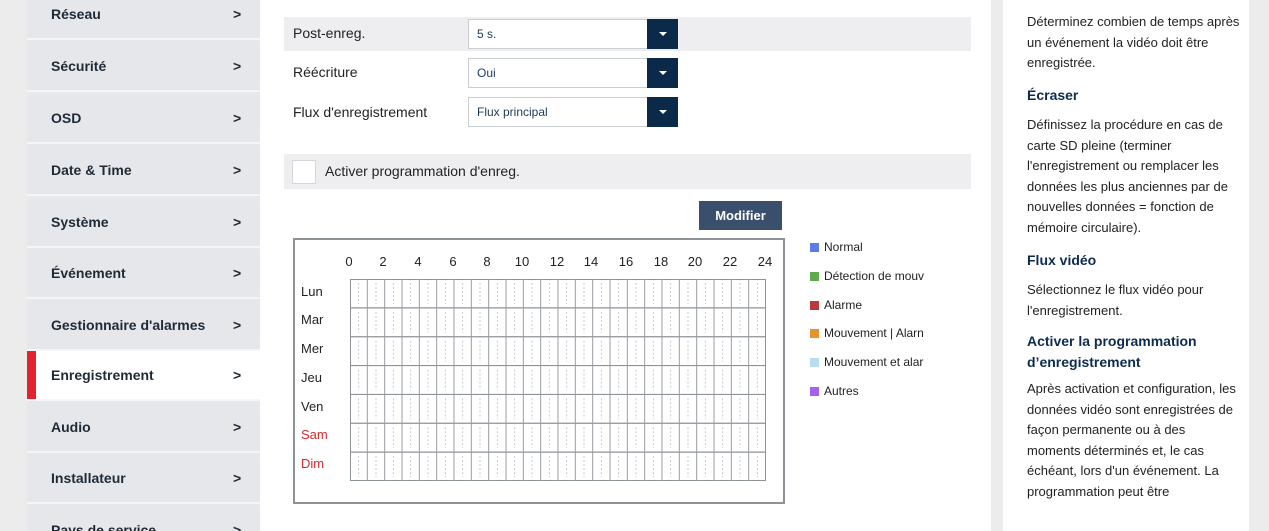 This screenshot has width=1269, height=531. I want to click on sidebar-item-label: Événement, so click(88, 273).